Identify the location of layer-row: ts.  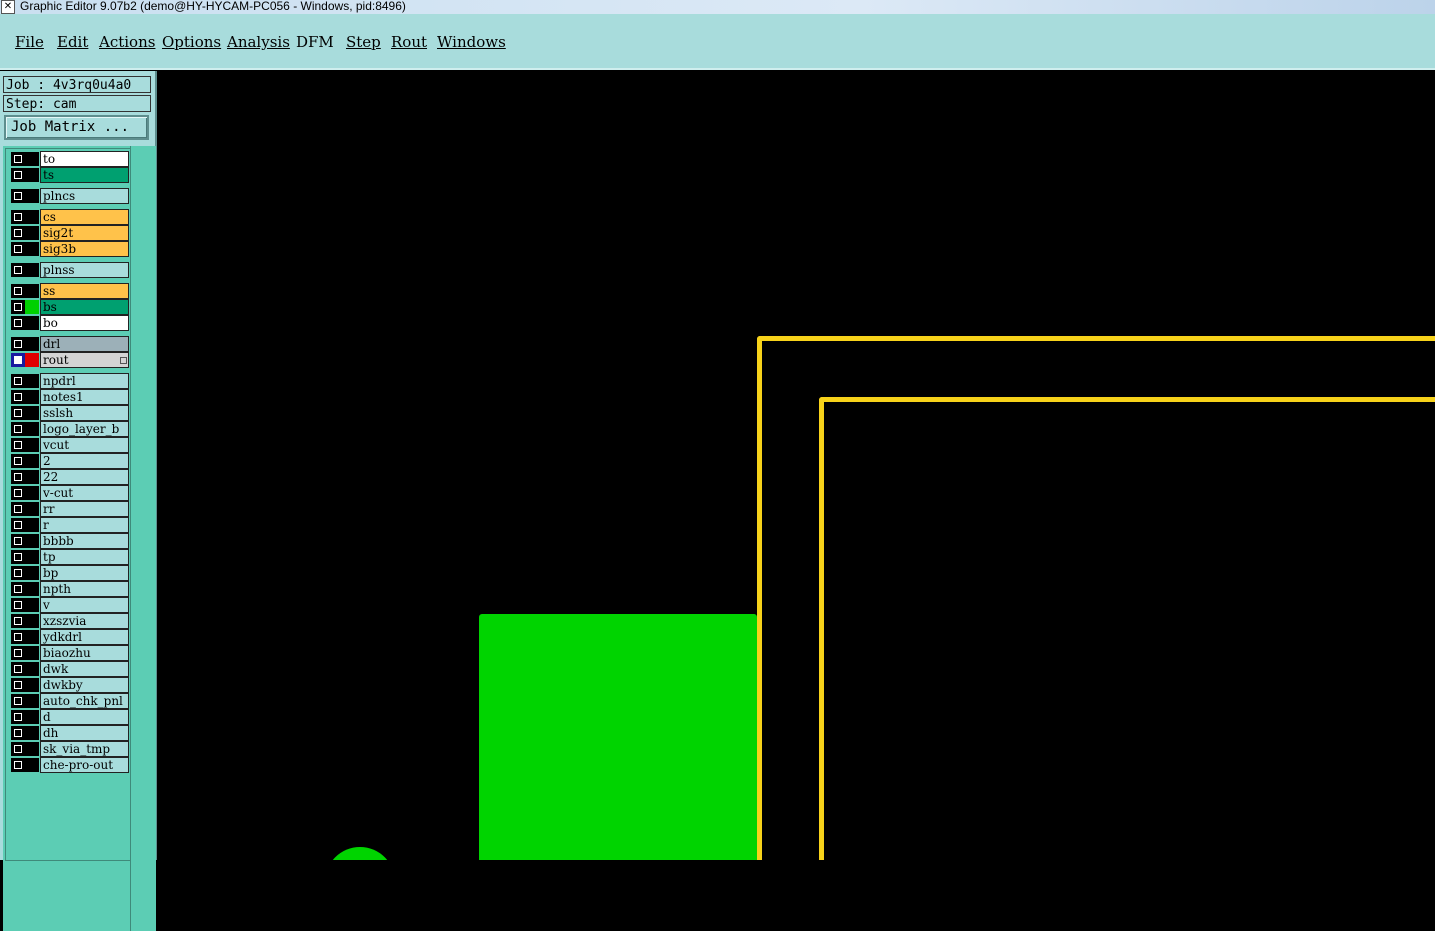
(69, 175).